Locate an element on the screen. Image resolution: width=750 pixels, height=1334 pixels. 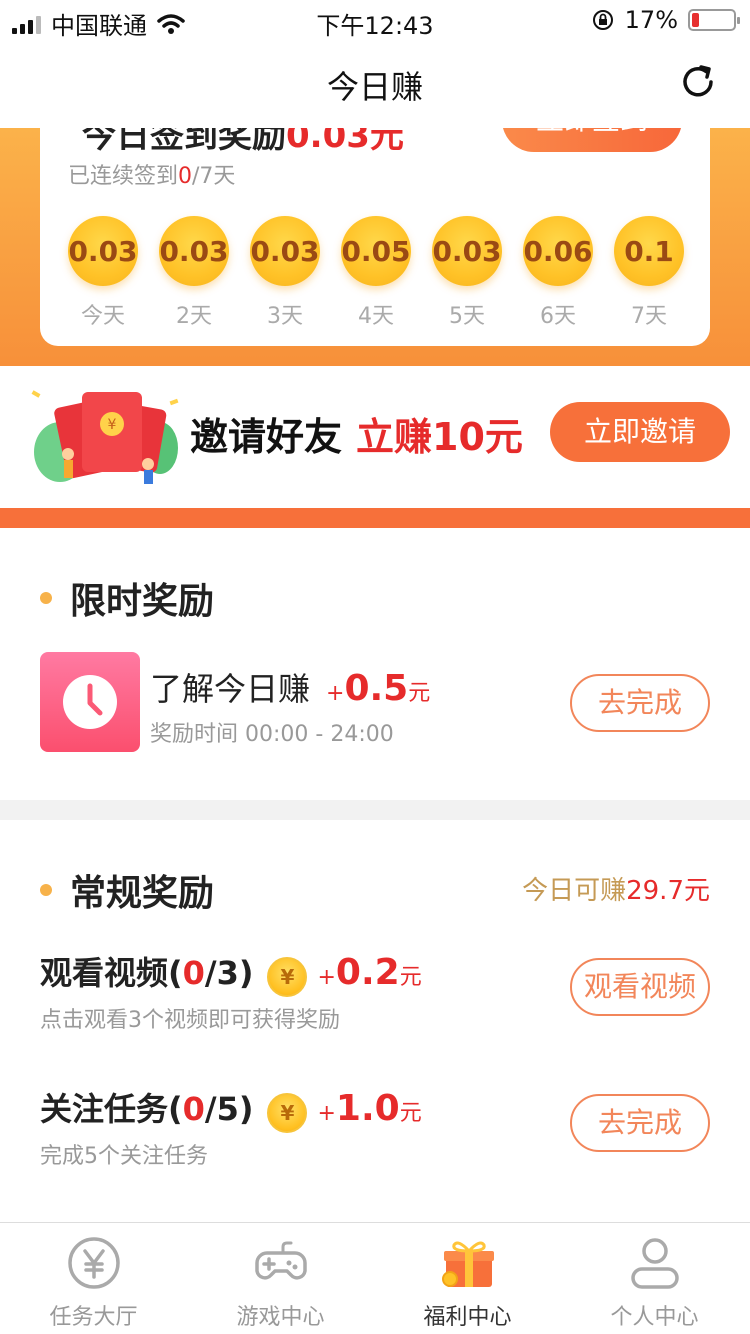
today-earn: 今日可赚29.7元 is located at coordinates (616, 888).